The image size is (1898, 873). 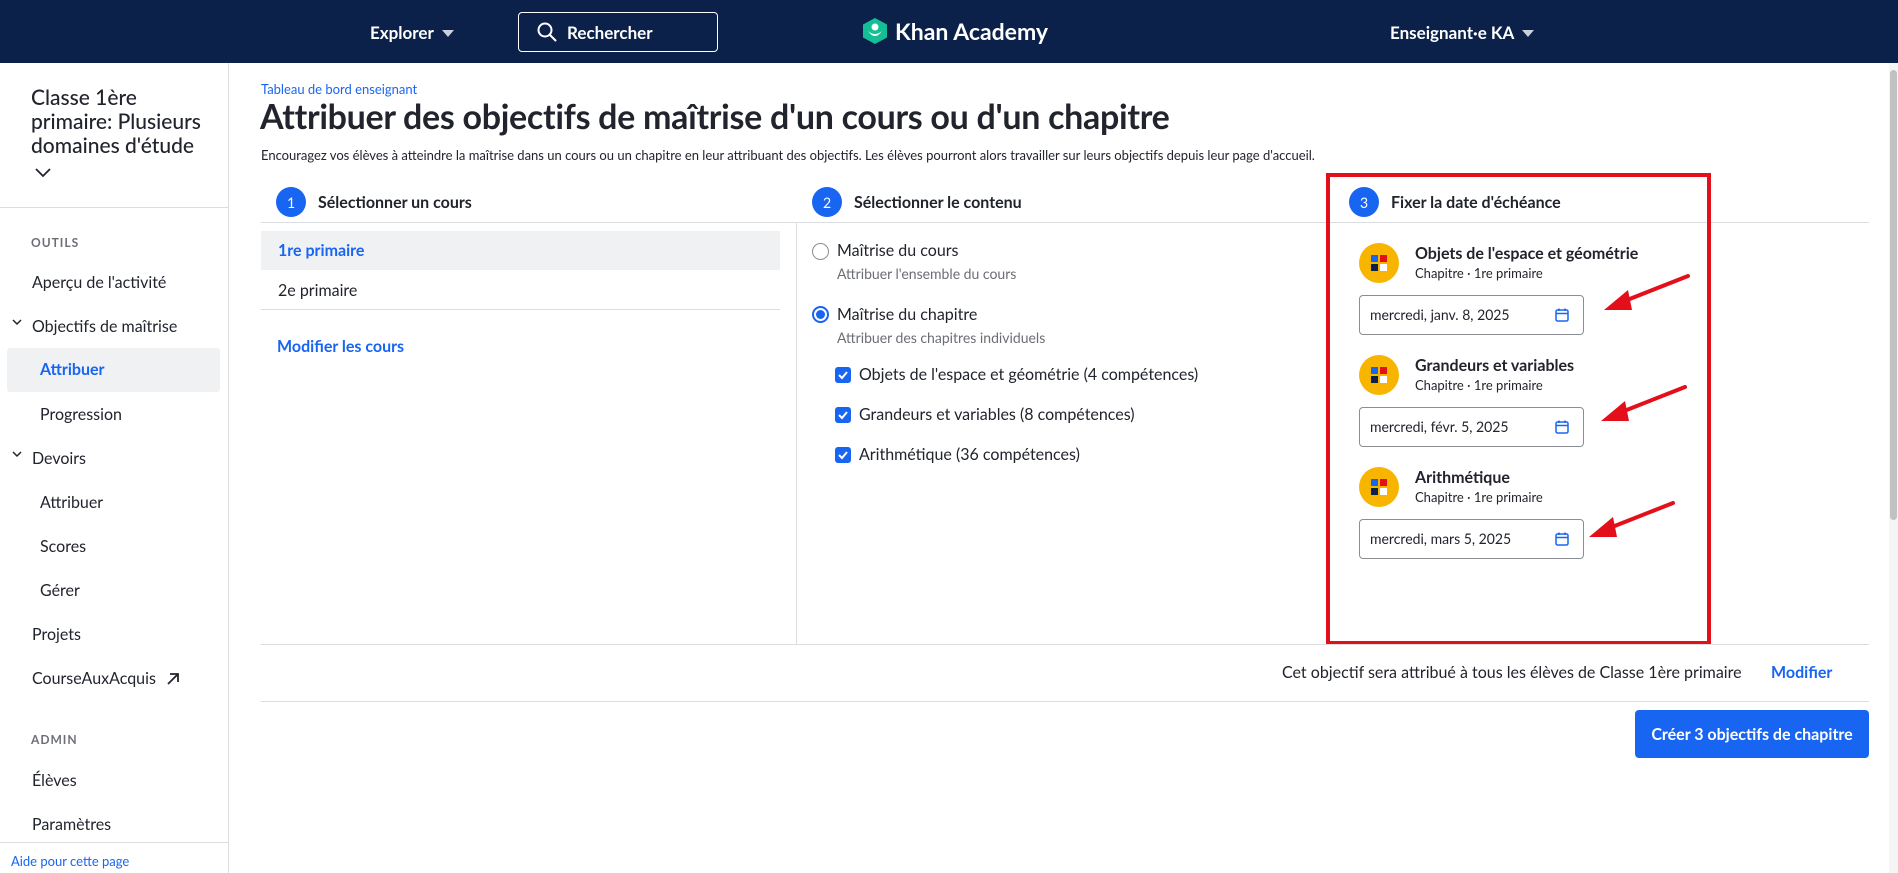 I want to click on explore-menu: Explorer, so click(x=412, y=32).